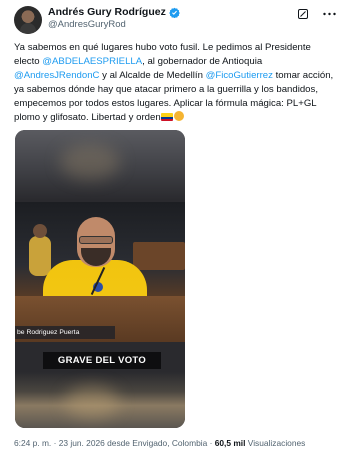 The image size is (350, 456). I want to click on mention-link: @AndresJRendonC, so click(56, 75).